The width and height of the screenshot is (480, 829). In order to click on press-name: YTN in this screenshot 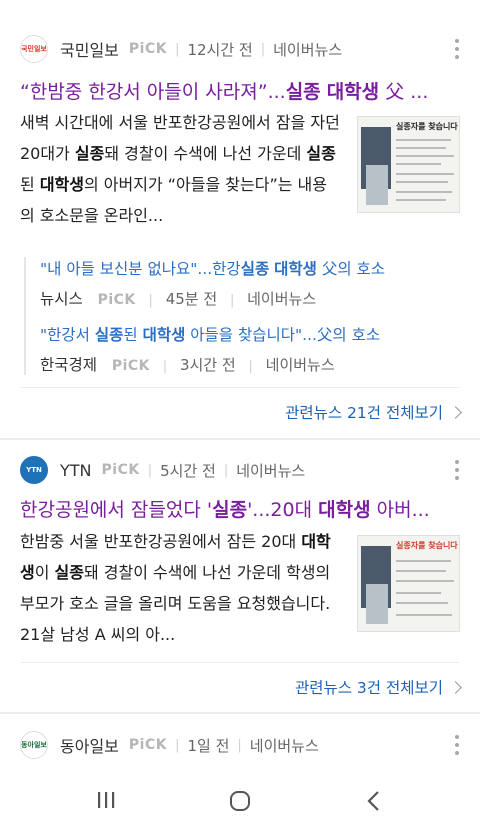, I will do `click(76, 470)`.